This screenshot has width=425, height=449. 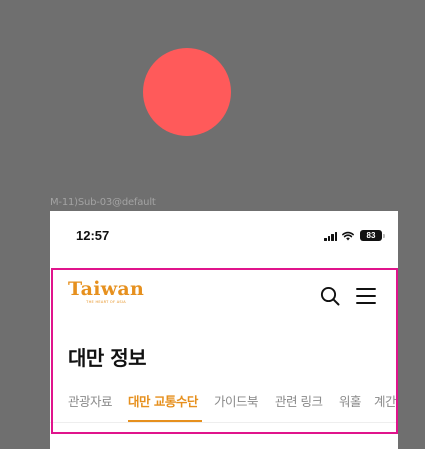 I want to click on record-indicator, so click(x=187, y=92).